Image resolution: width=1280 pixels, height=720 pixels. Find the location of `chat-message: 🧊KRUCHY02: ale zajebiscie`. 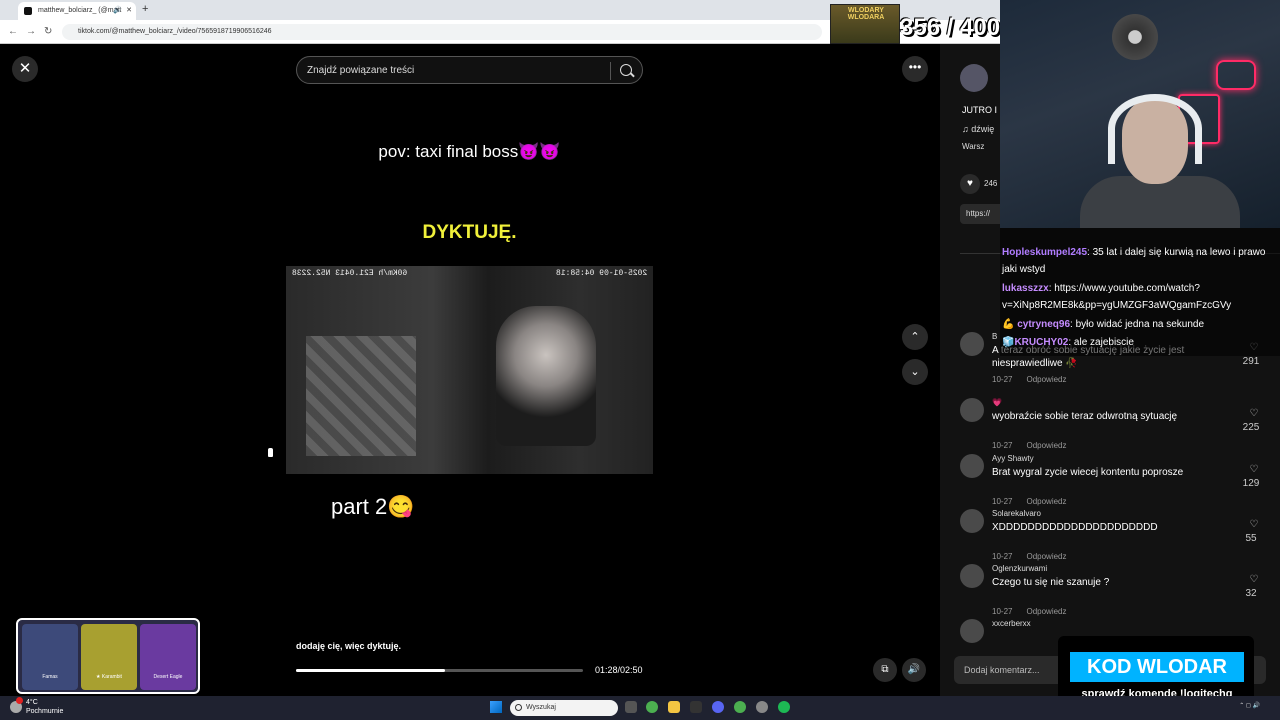

chat-message: 🧊KRUCHY02: ale zajebiscie is located at coordinates (1140, 342).